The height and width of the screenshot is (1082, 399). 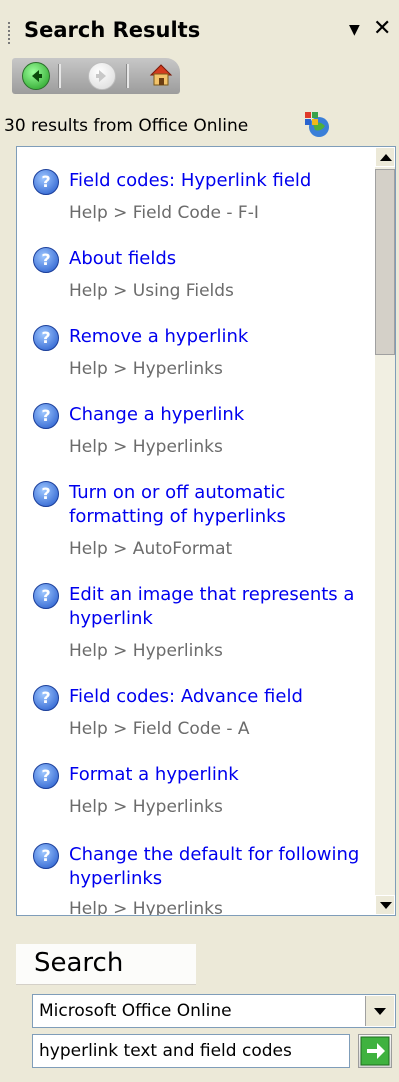 I want to click on navigation-toolbar, so click(x=96, y=76).